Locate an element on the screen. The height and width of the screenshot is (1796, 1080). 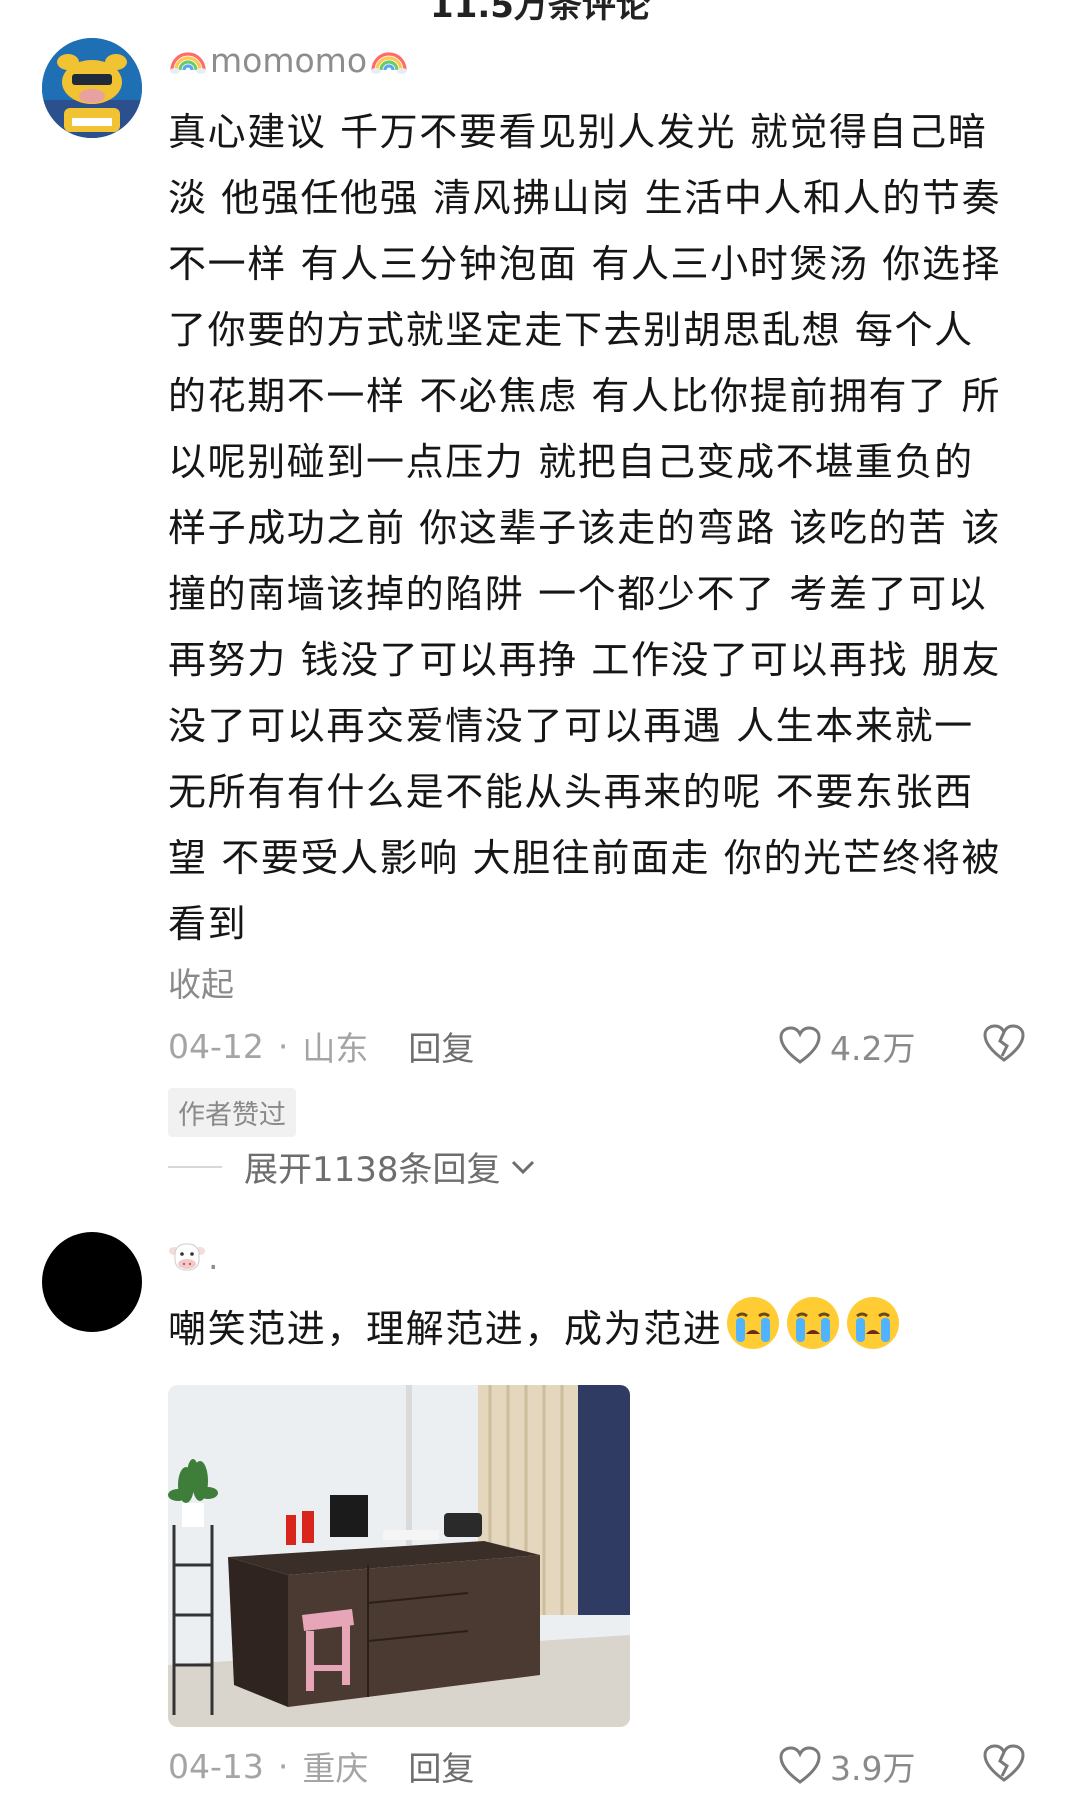
username: . is located at coordinates (193, 1257).